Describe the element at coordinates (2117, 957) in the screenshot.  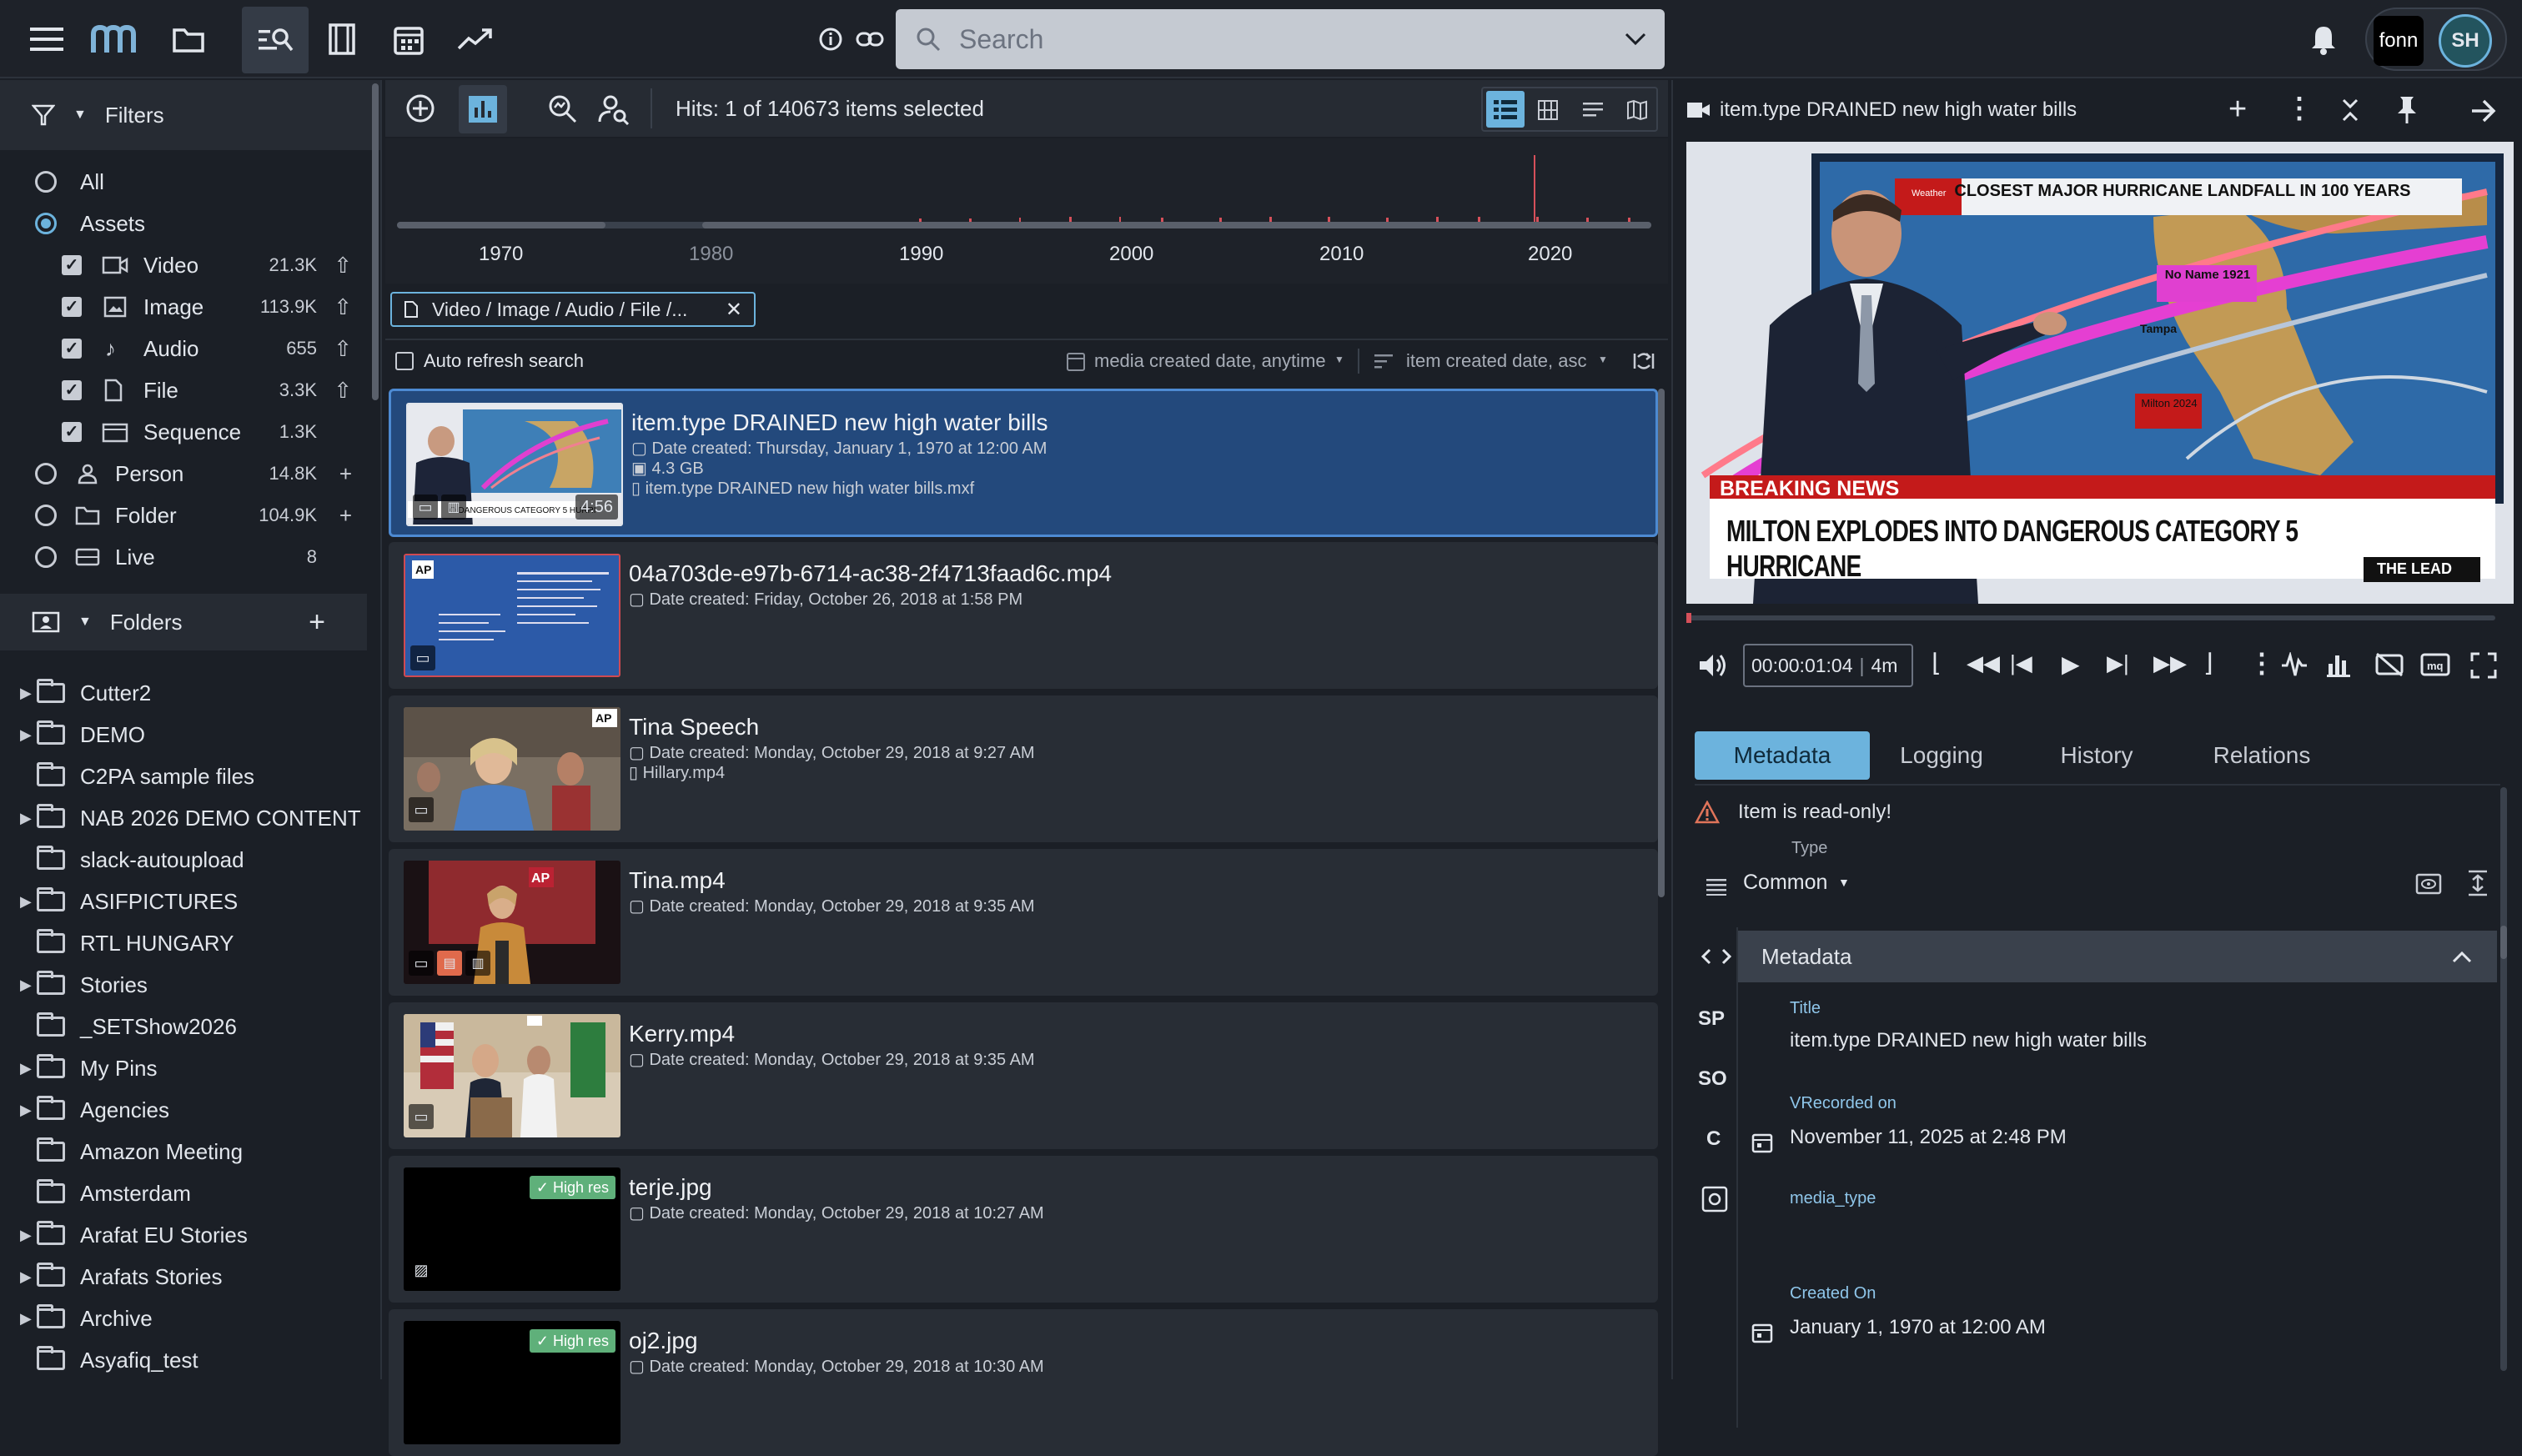
I see `metadata-section-header: Metadata` at that location.